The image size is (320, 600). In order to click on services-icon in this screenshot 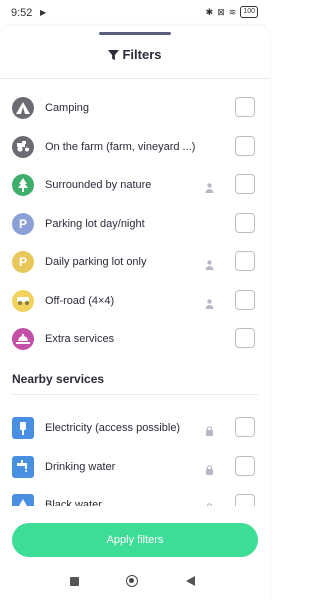, I will do `click(23, 339)`.